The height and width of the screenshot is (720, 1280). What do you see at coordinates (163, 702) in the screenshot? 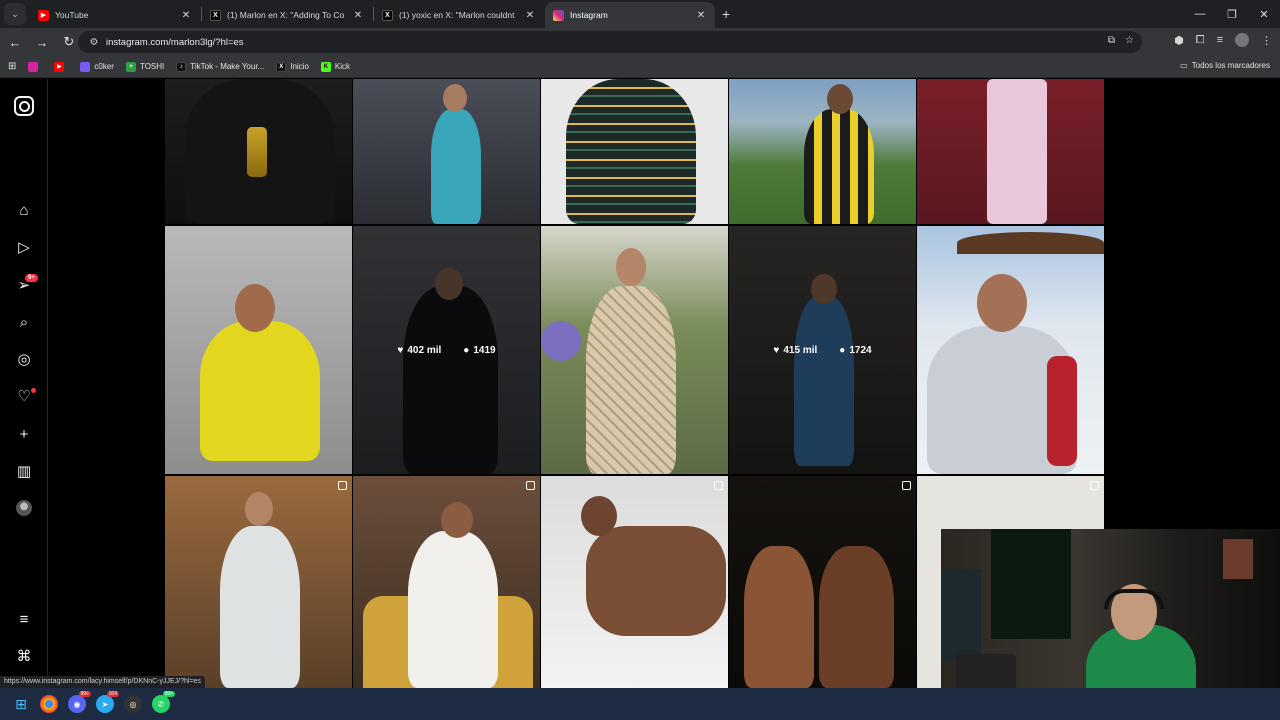
I see `whatsapp-icon: ✆ 99+` at bounding box center [163, 702].